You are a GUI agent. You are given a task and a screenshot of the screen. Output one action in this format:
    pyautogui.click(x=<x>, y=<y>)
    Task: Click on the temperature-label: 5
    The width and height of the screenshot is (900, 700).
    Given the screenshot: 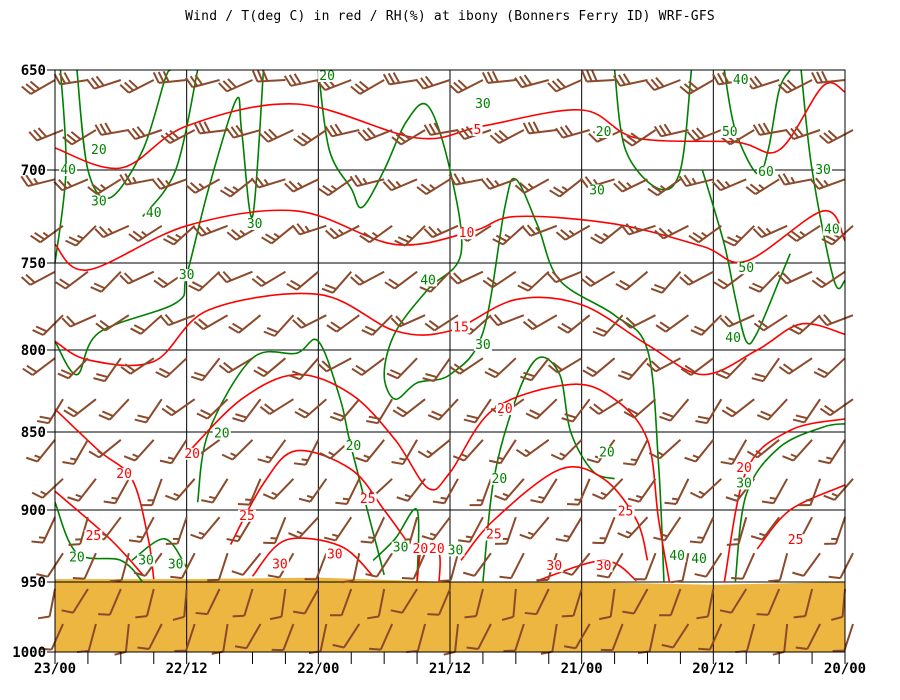 What is the action you would take?
    pyautogui.click(x=478, y=130)
    